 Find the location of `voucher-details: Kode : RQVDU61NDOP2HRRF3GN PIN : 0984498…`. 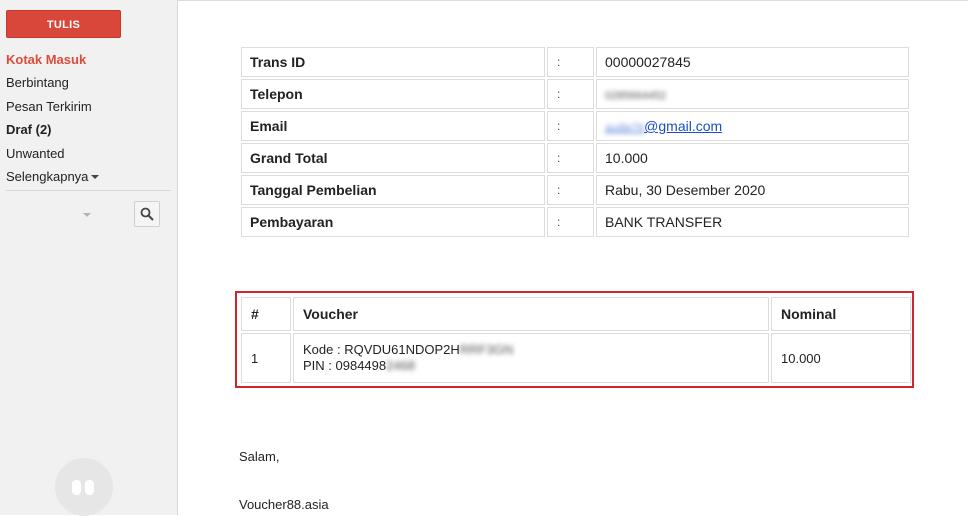

voucher-details: Kode : RQVDU61NDOP2HRRF3GN PIN : 0984498… is located at coordinates (531, 358).